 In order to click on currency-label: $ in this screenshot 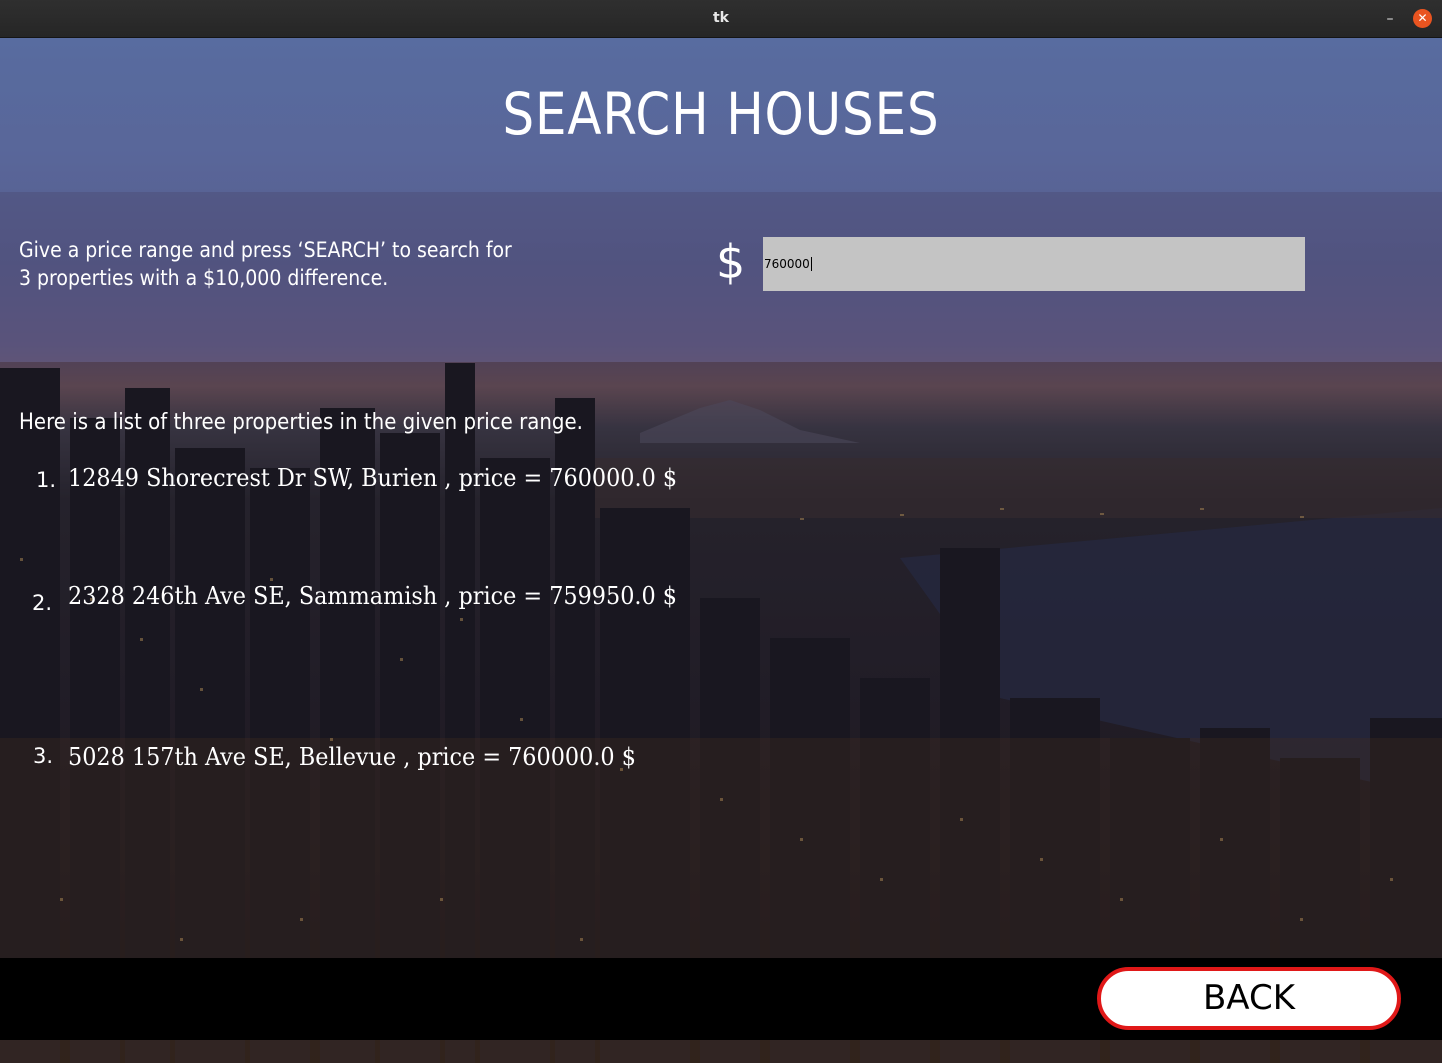, I will do `click(731, 262)`.